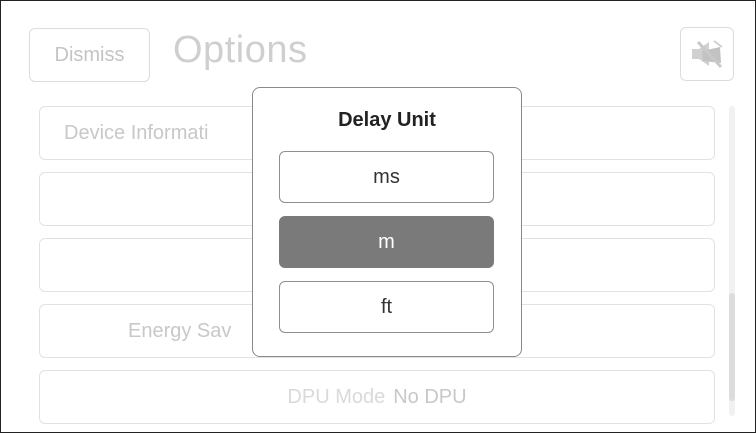 This screenshot has width=756, height=433. Describe the element at coordinates (387, 120) in the screenshot. I see `dialog-title: Delay Unit` at that location.